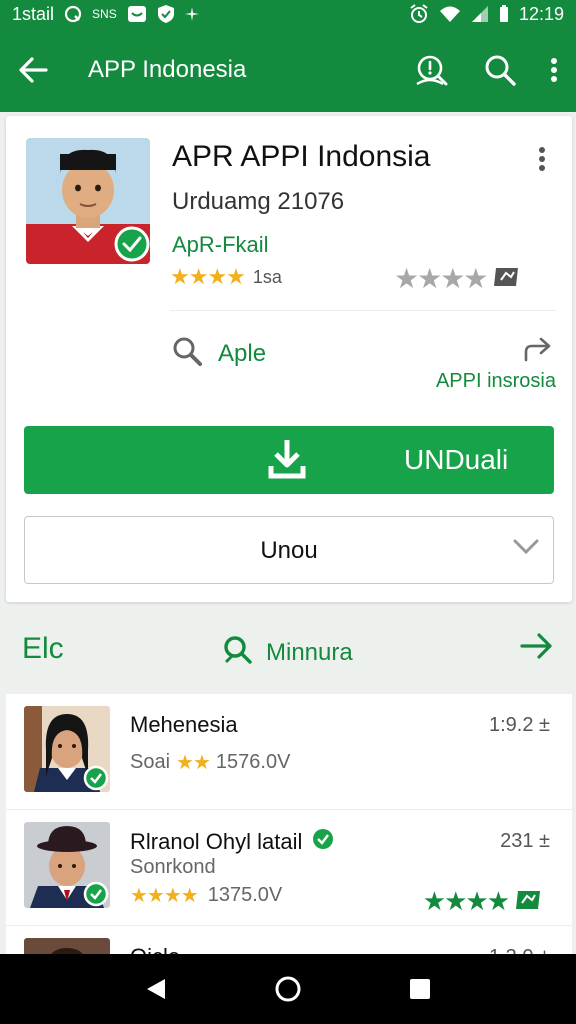 This screenshot has width=576, height=1024. I want to click on list-item-meta: 1.3.0 ±, so click(519, 950).